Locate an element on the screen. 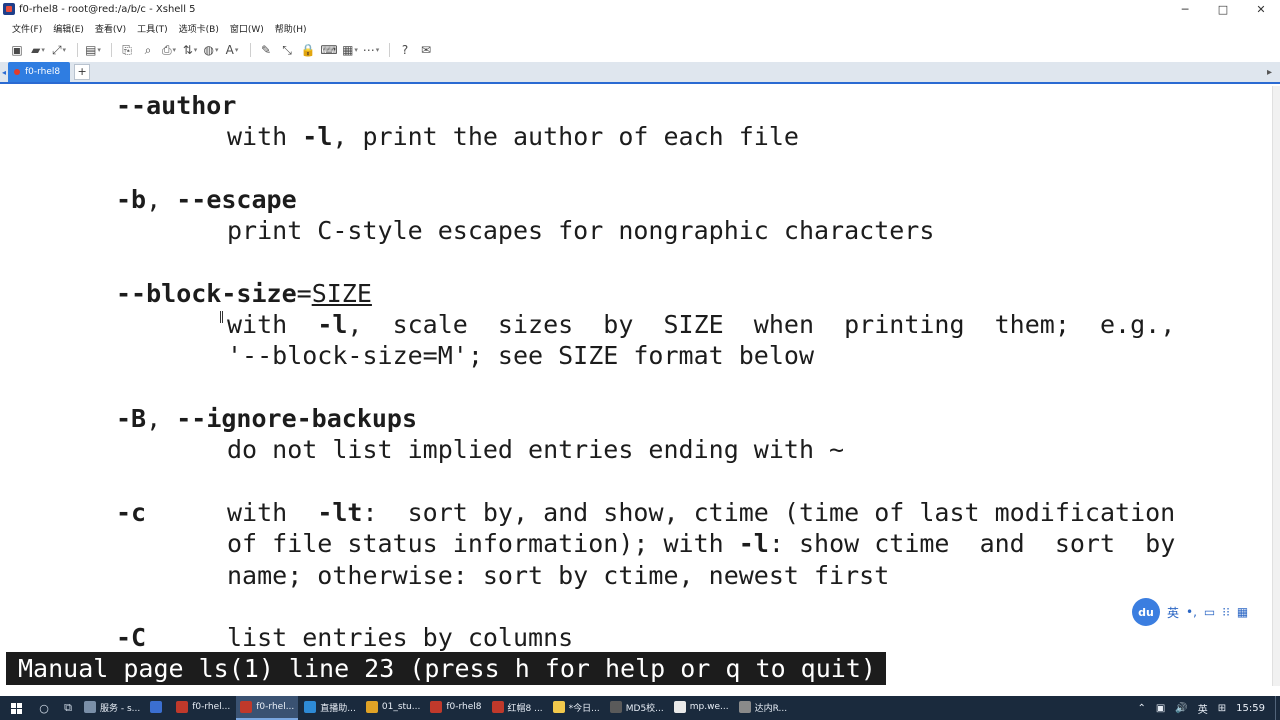 This screenshot has height=720, width=1280. find-icon: ⌕ is located at coordinates (148, 50).